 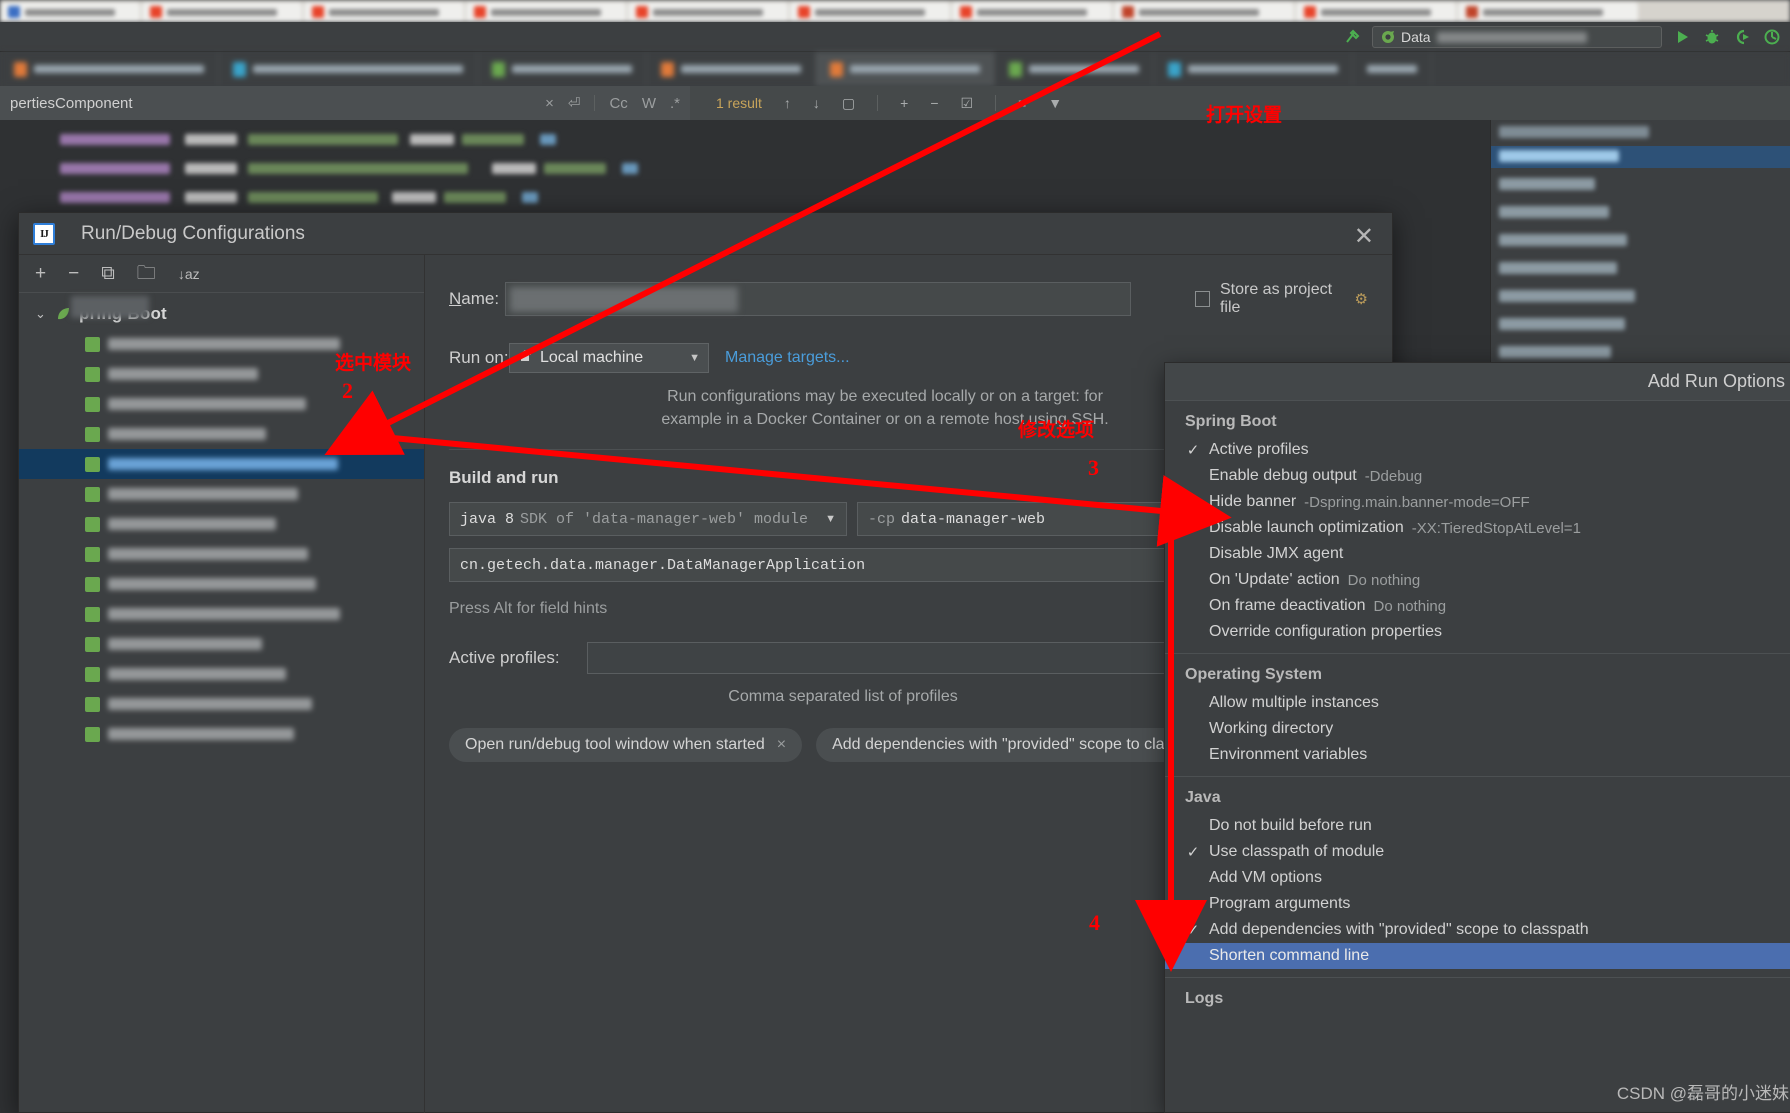 What do you see at coordinates (848, 103) in the screenshot?
I see `select-all-occurrences-icon: ▢` at bounding box center [848, 103].